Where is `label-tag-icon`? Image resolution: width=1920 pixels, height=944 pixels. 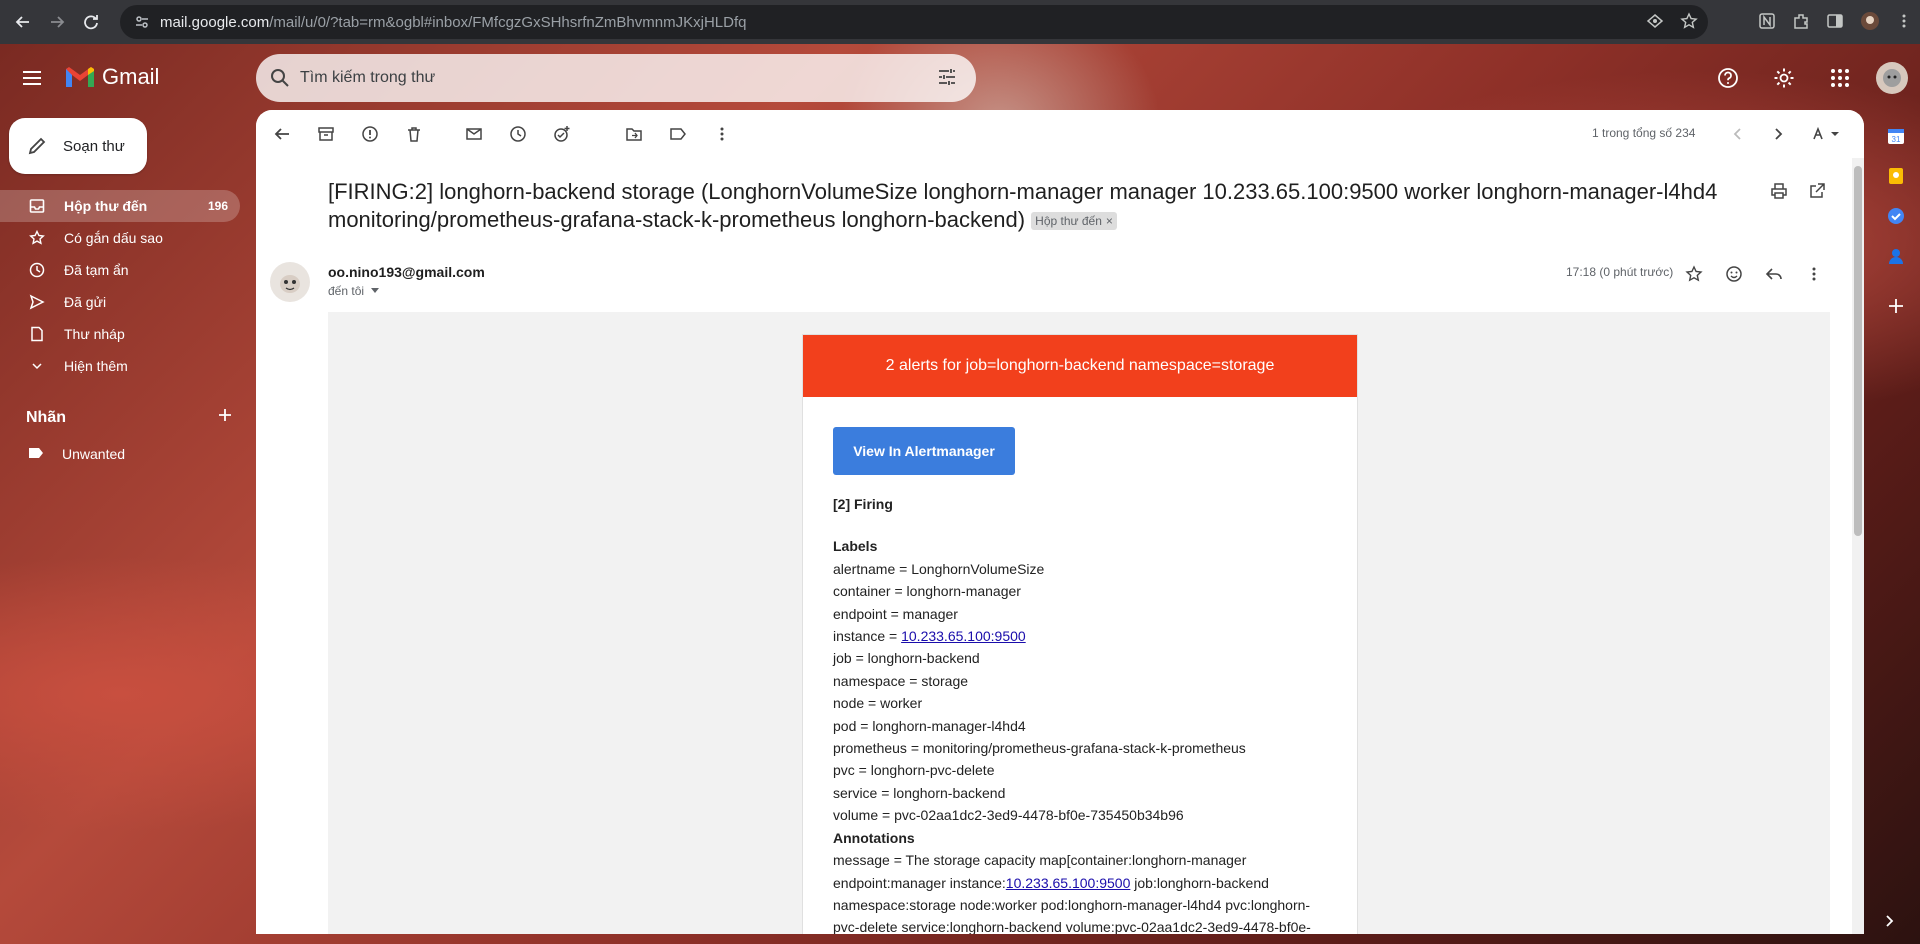
label-tag-icon is located at coordinates (36, 454).